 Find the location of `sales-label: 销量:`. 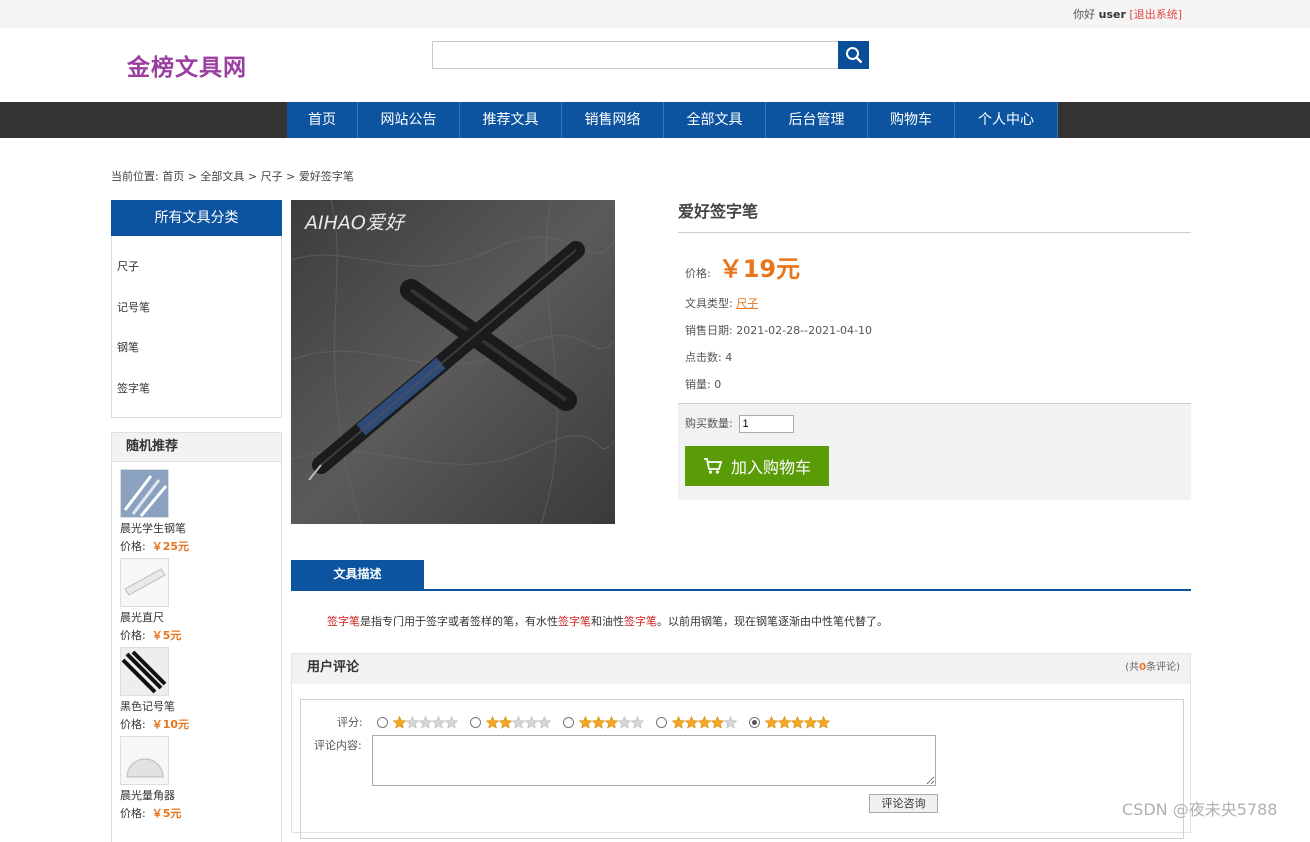

sales-label: 销量: is located at coordinates (698, 384).